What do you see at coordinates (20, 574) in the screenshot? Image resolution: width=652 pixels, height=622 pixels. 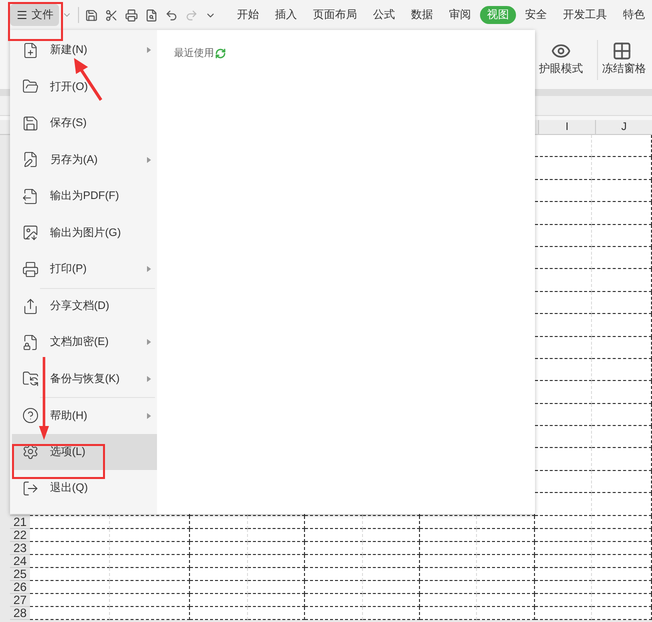 I see `row-number: 25` at bounding box center [20, 574].